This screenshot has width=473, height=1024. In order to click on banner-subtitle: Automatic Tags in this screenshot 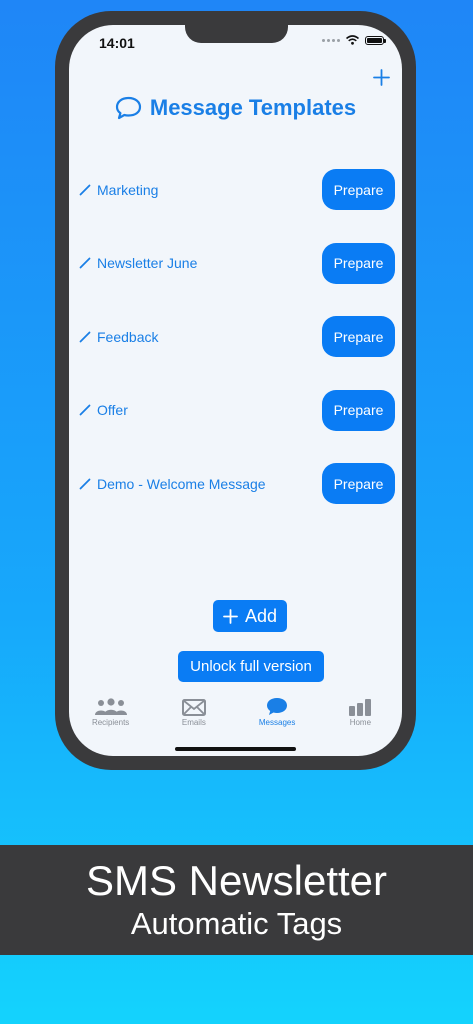, I will do `click(236, 923)`.